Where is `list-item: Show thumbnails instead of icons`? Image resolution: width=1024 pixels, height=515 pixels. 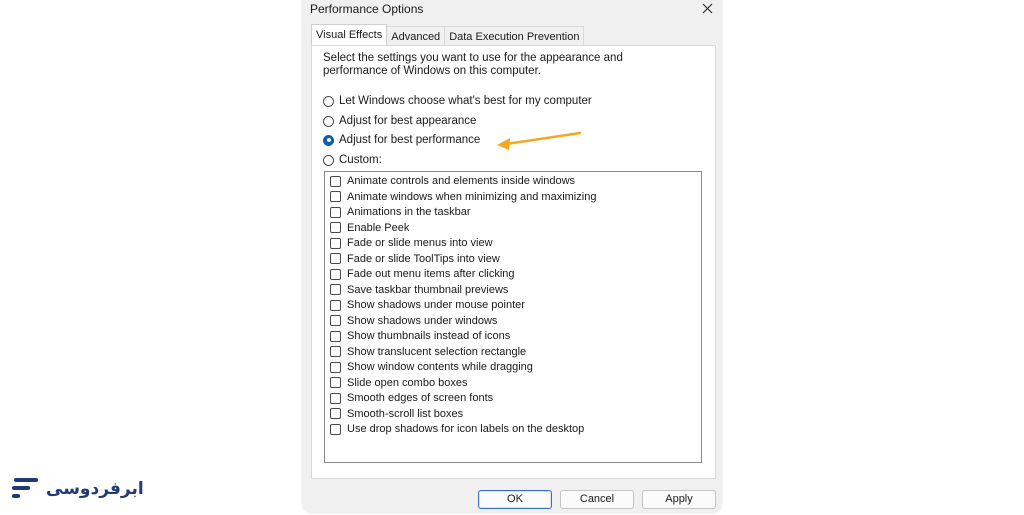
list-item: Show thumbnails instead of icons is located at coordinates (420, 336).